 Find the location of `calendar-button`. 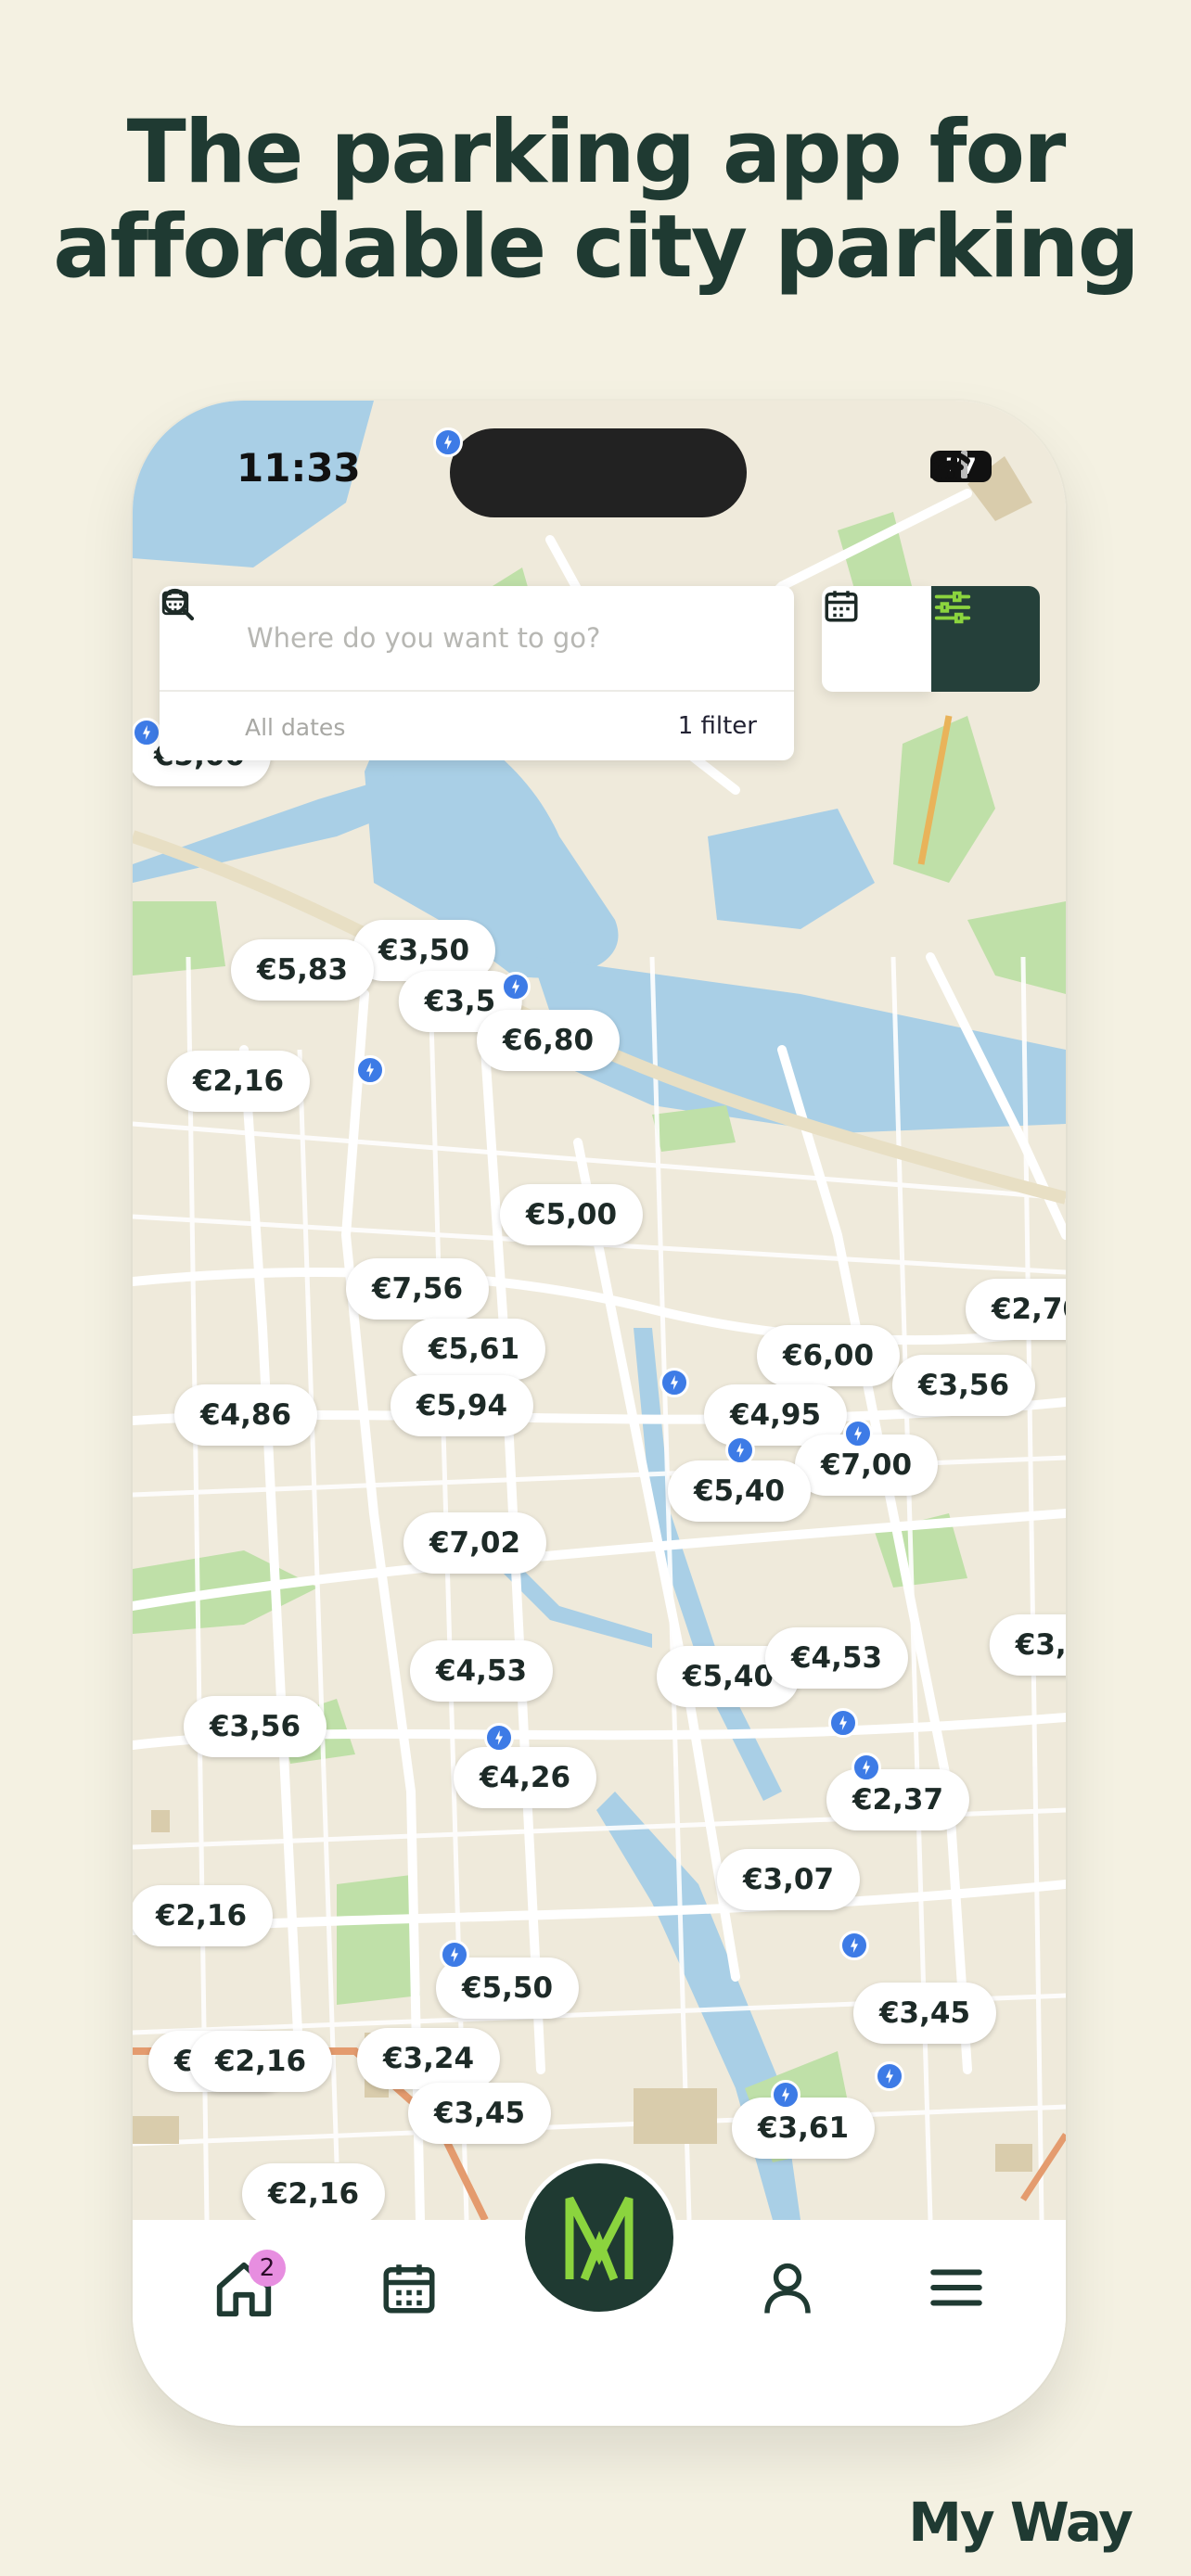

calendar-button is located at coordinates (876, 639).